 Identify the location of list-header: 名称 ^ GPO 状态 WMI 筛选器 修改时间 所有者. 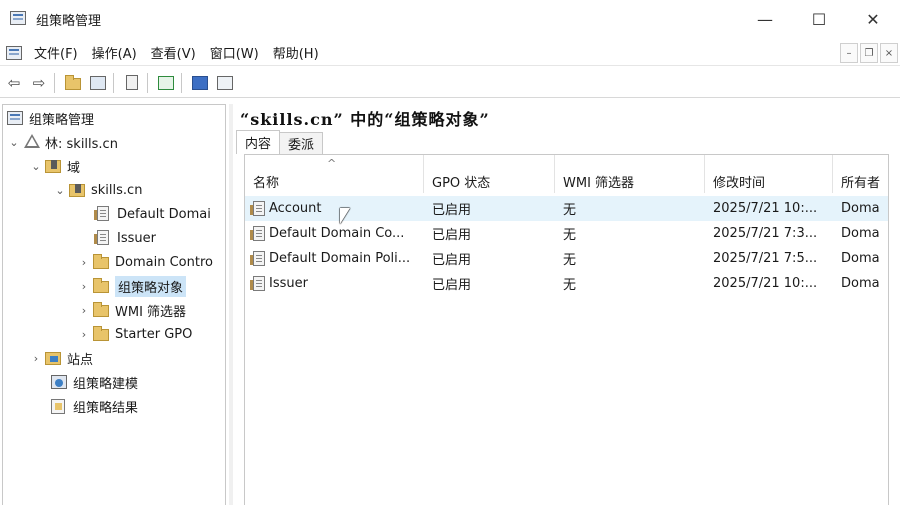
(566, 174).